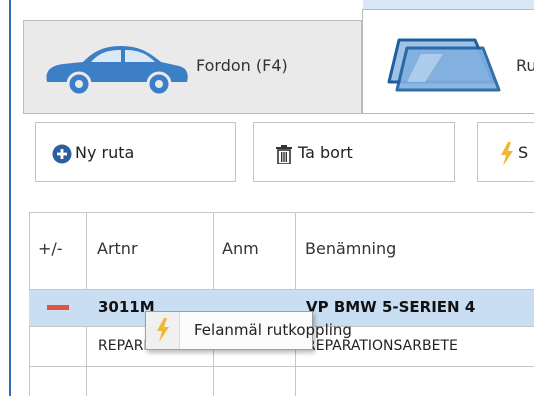 The image size is (534, 396). What do you see at coordinates (273, 330) in the screenshot?
I see `context-menu-item-label: Felanmäl rutkoppling` at bounding box center [273, 330].